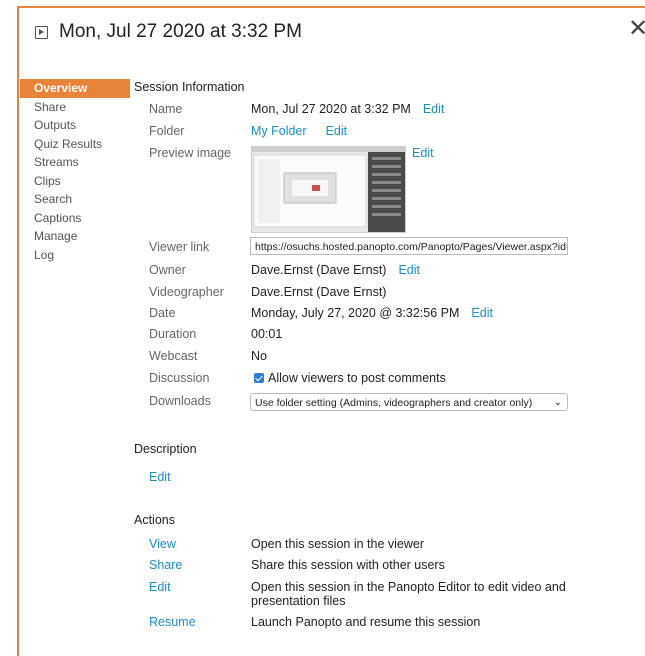 This screenshot has width=645, height=656. What do you see at coordinates (165, 565) in the screenshot?
I see `action-share-link: Share` at bounding box center [165, 565].